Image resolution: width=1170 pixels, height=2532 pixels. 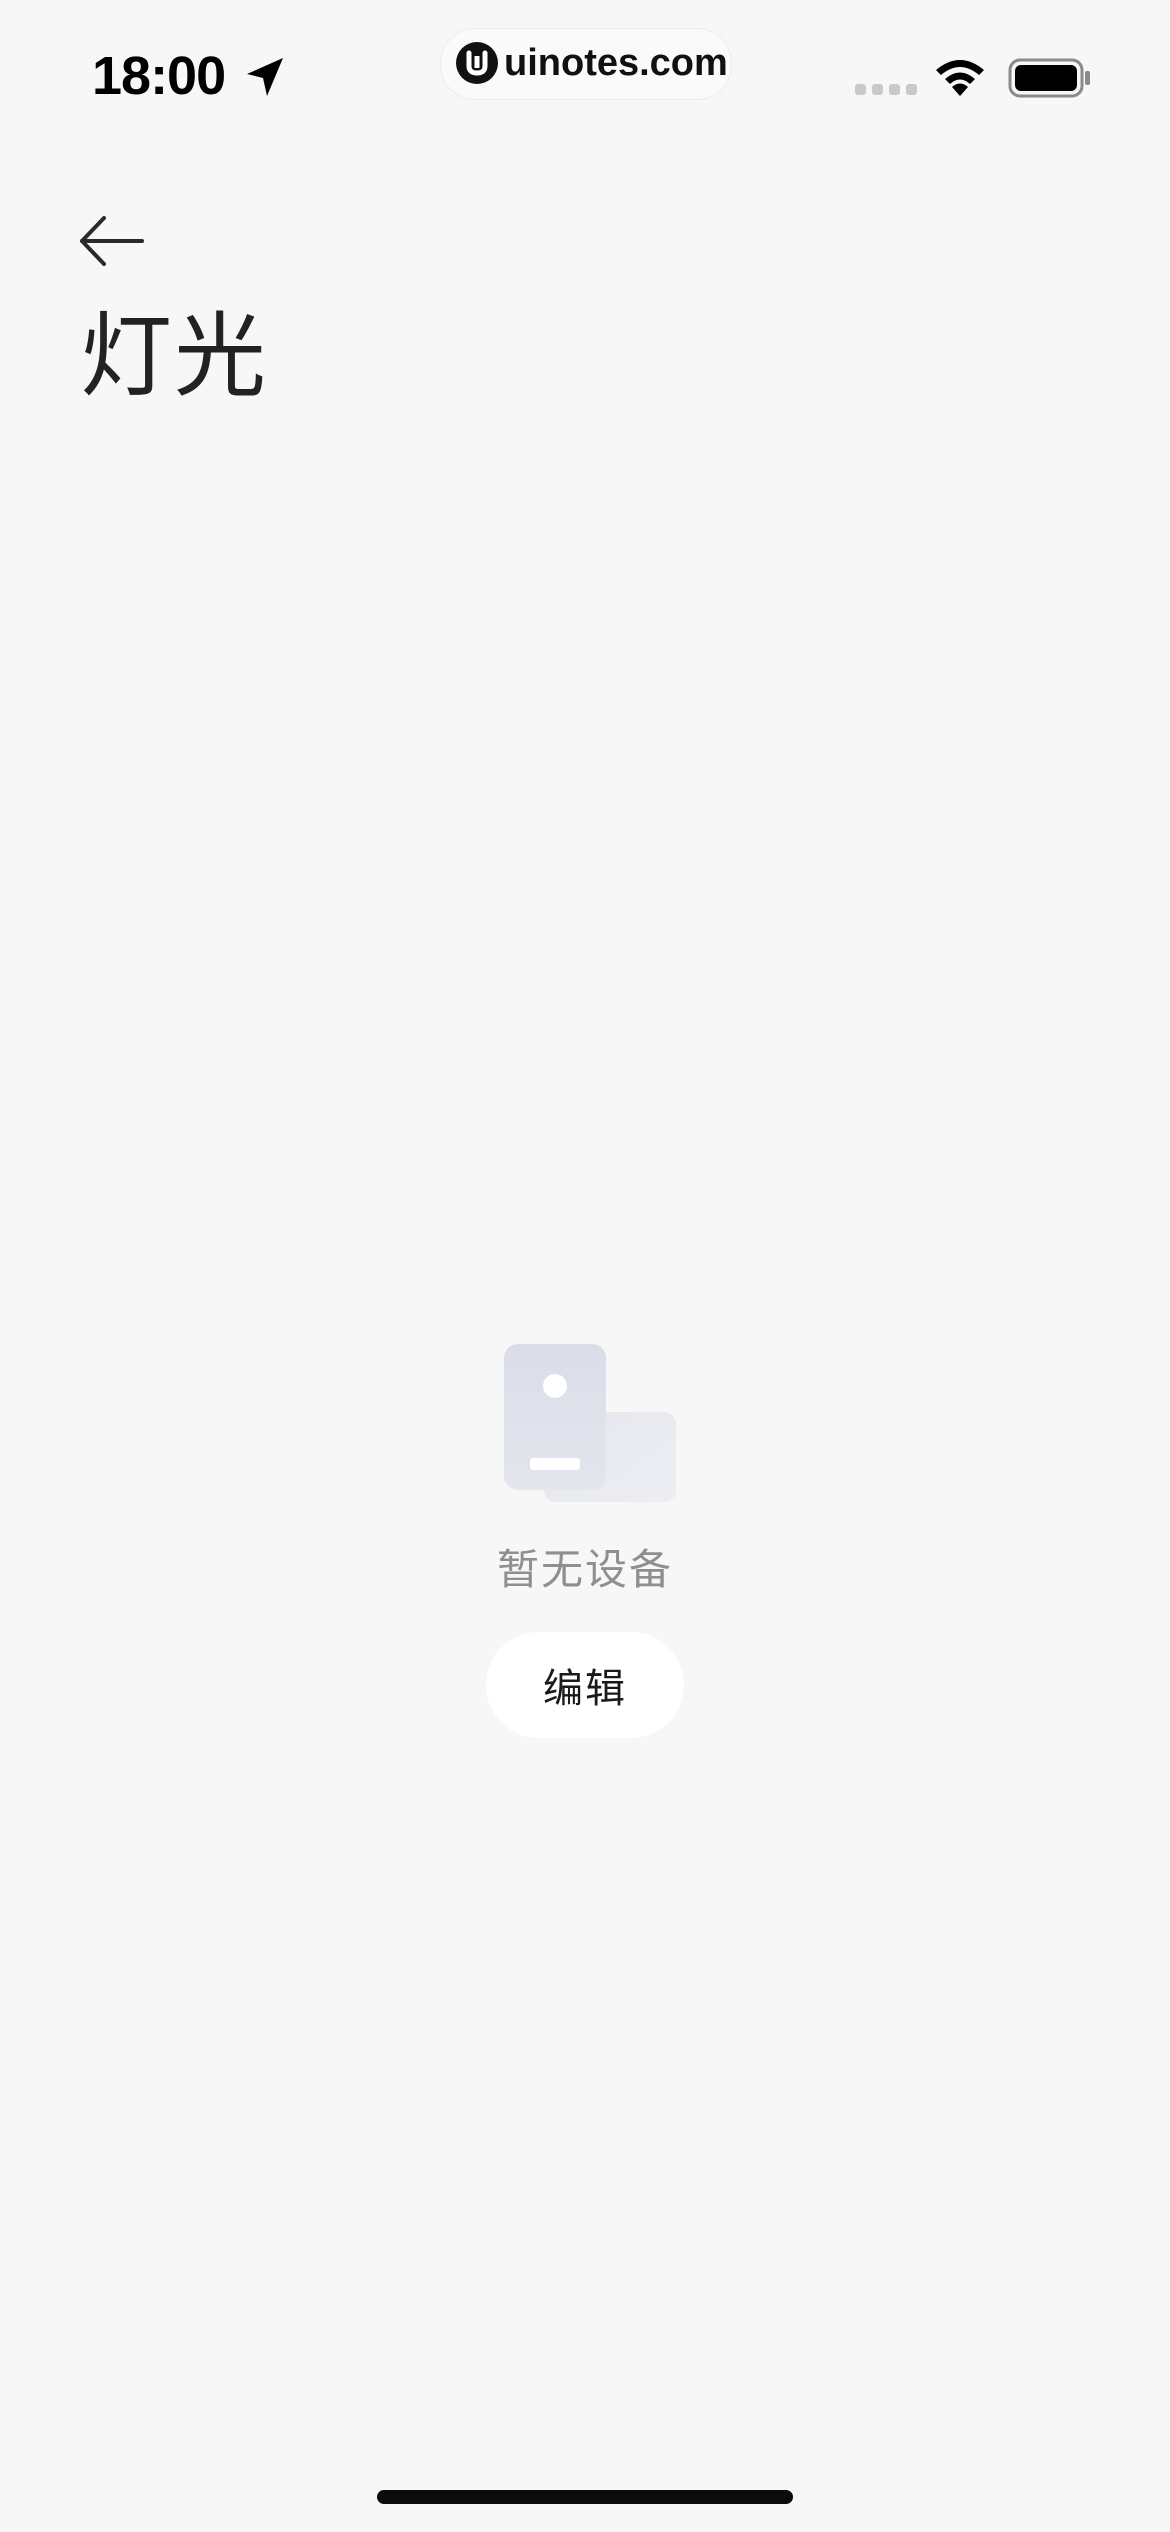 I want to click on status-bar: 18:00 uinotes.com, so click(x=585, y=75).